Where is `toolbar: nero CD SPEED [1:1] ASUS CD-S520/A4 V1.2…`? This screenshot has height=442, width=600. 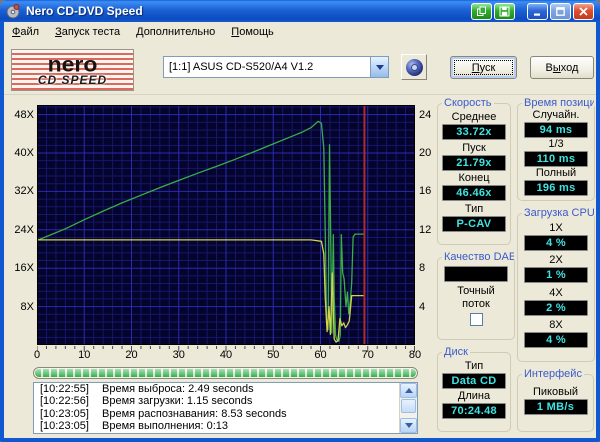
toolbar: nero CD SPEED [1:1] ASUS CD-S520/A4 V1.2… is located at coordinates (300, 68).